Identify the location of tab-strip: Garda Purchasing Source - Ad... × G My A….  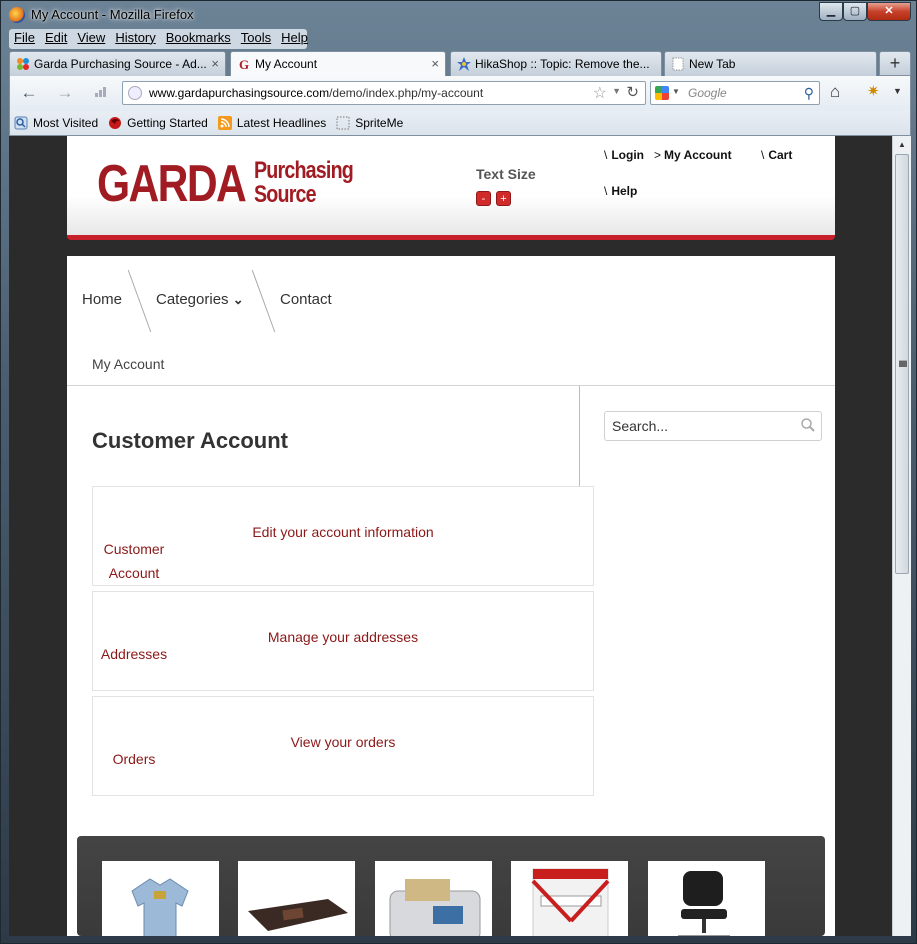
(460, 64).